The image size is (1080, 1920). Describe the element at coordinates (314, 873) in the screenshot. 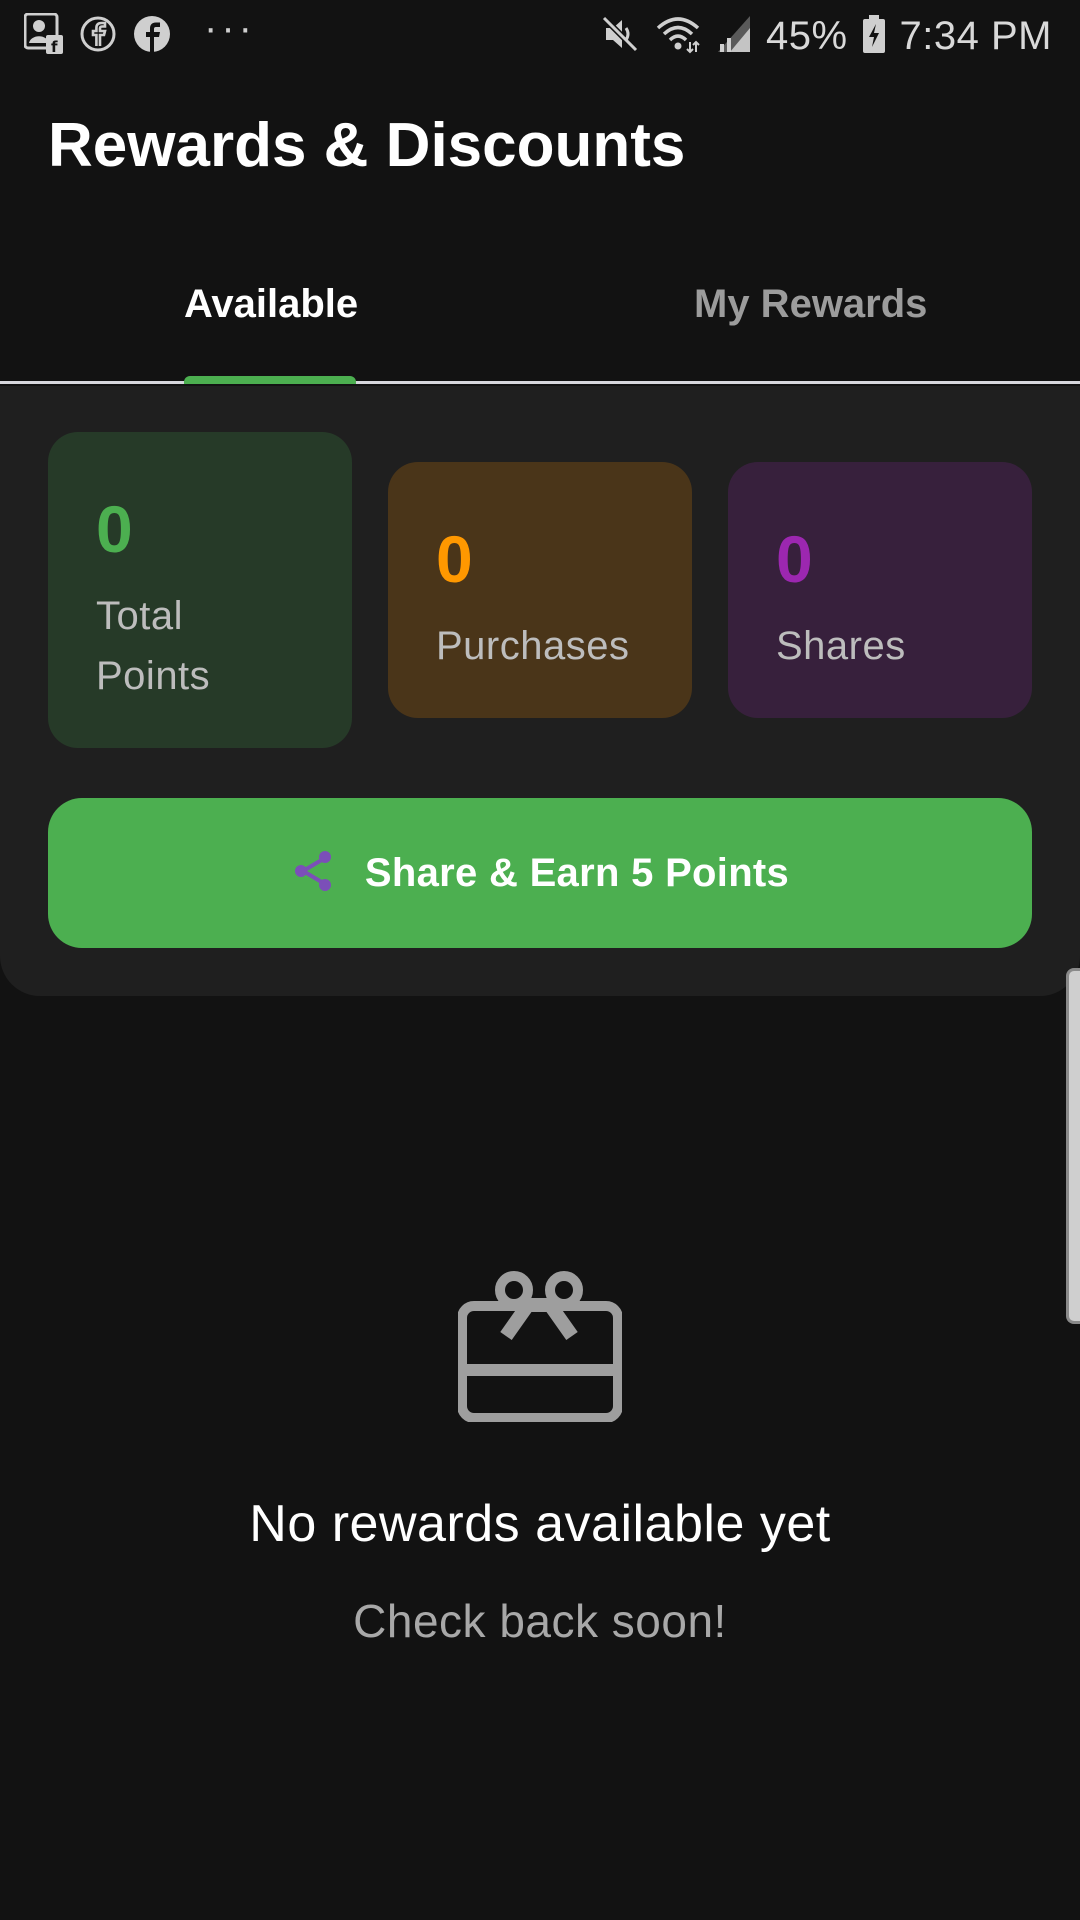

I see `share-icon` at that location.